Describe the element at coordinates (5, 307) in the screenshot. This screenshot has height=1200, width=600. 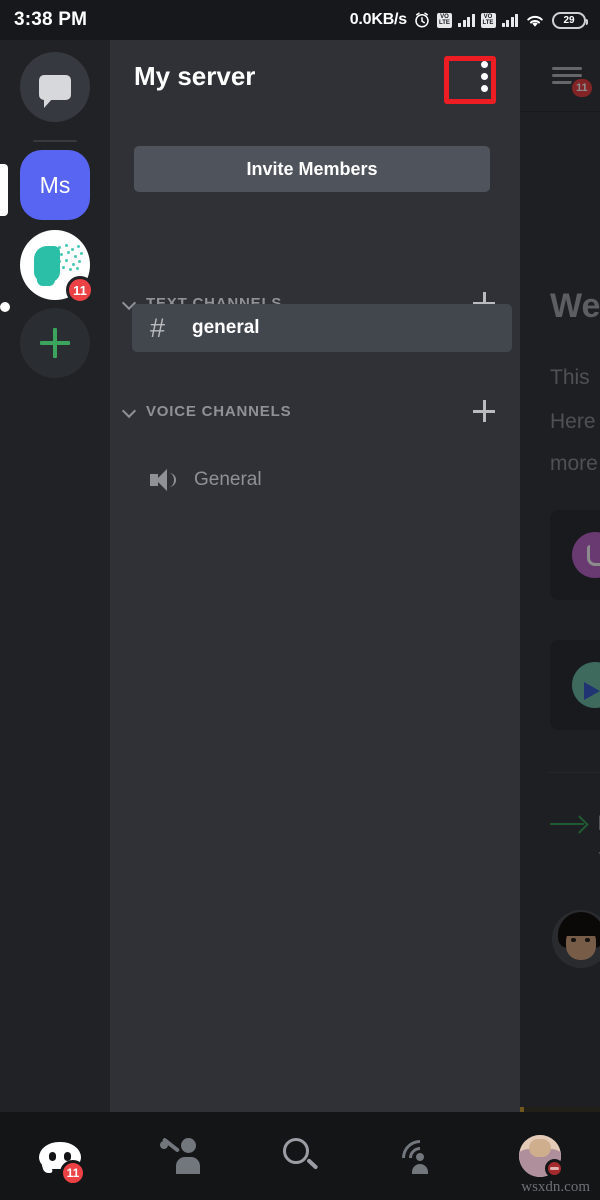
I see `server-unread-dot` at that location.